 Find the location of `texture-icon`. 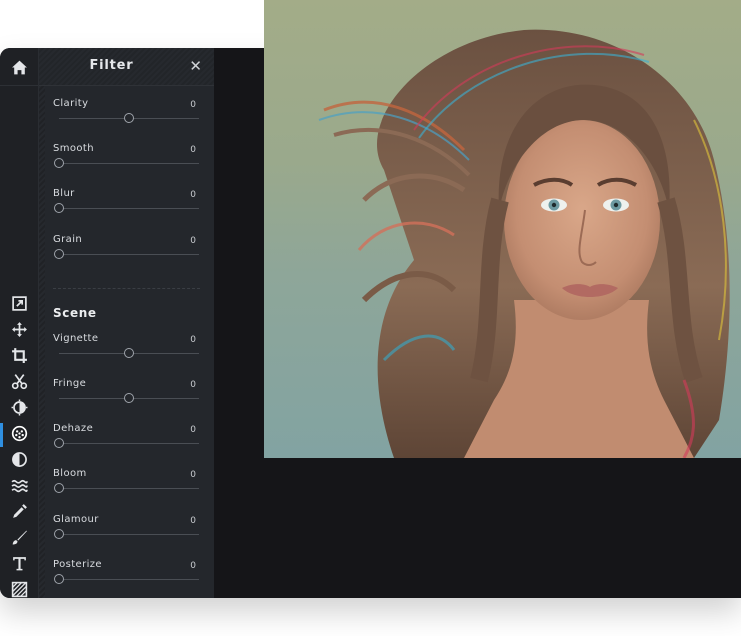

texture-icon is located at coordinates (19, 590).